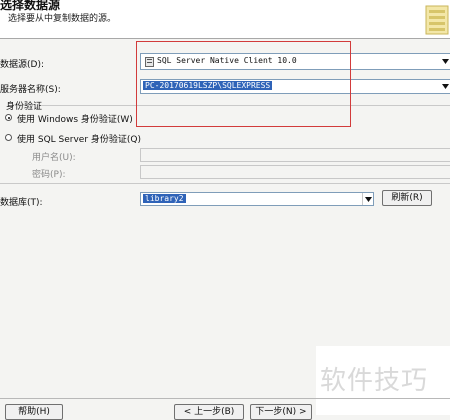 This screenshot has height=420, width=450. What do you see at coordinates (22, 65) in the screenshot?
I see `data-source-label: 数据源(D):` at bounding box center [22, 65].